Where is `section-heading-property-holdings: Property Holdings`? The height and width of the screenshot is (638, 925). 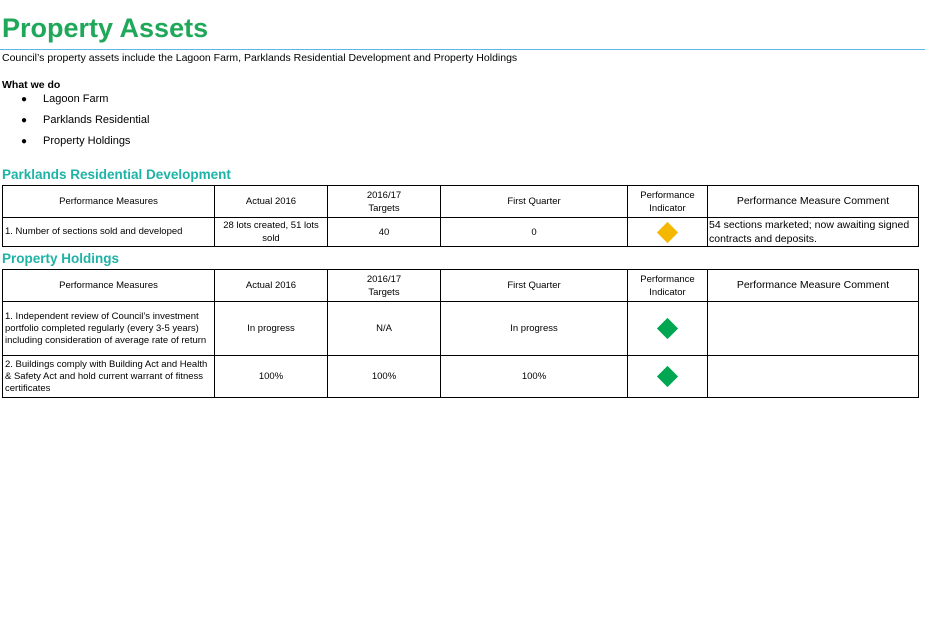
section-heading-property-holdings: Property Holdings is located at coordinates (61, 258).